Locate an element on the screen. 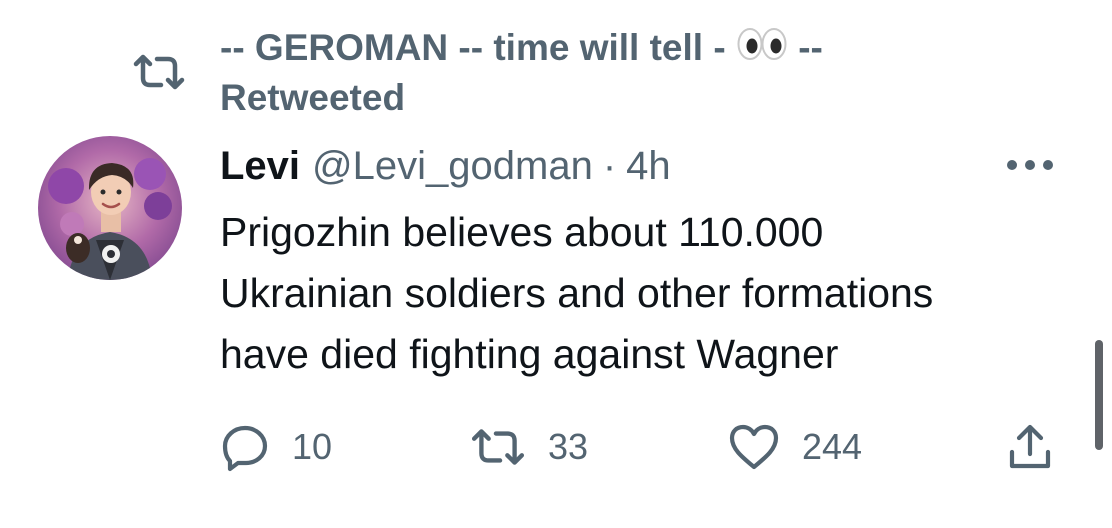 The height and width of the screenshot is (528, 1112). retweet-count: 33 is located at coordinates (568, 446).